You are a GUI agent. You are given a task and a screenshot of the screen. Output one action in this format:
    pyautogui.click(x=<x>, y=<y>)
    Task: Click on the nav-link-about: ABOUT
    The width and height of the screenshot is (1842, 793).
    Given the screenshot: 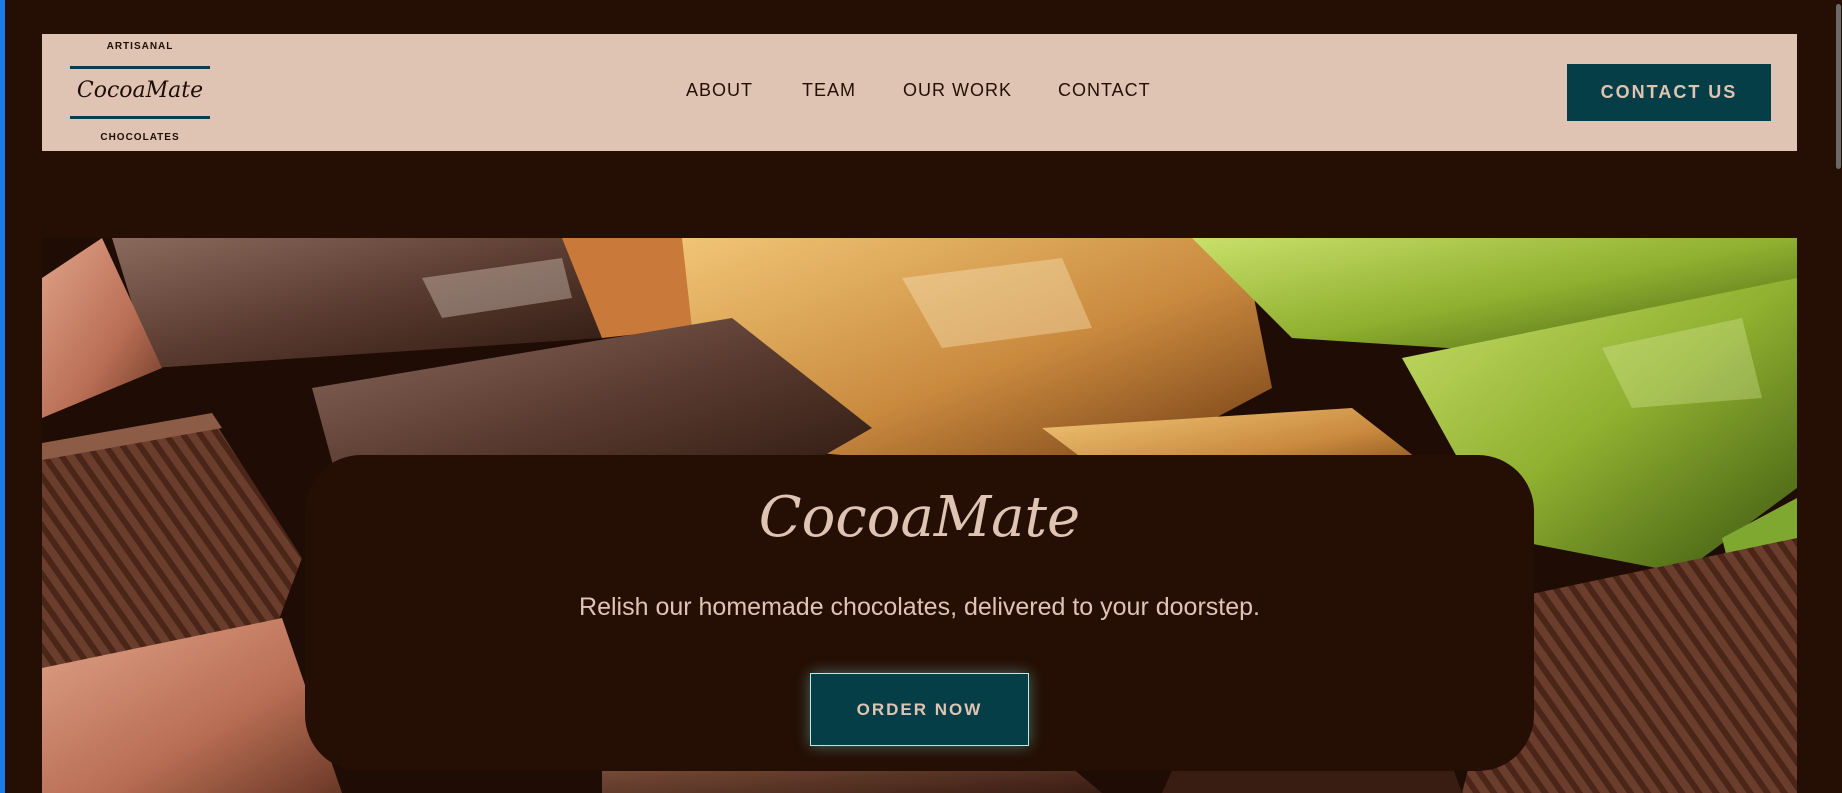 What is the action you would take?
    pyautogui.click(x=719, y=90)
    